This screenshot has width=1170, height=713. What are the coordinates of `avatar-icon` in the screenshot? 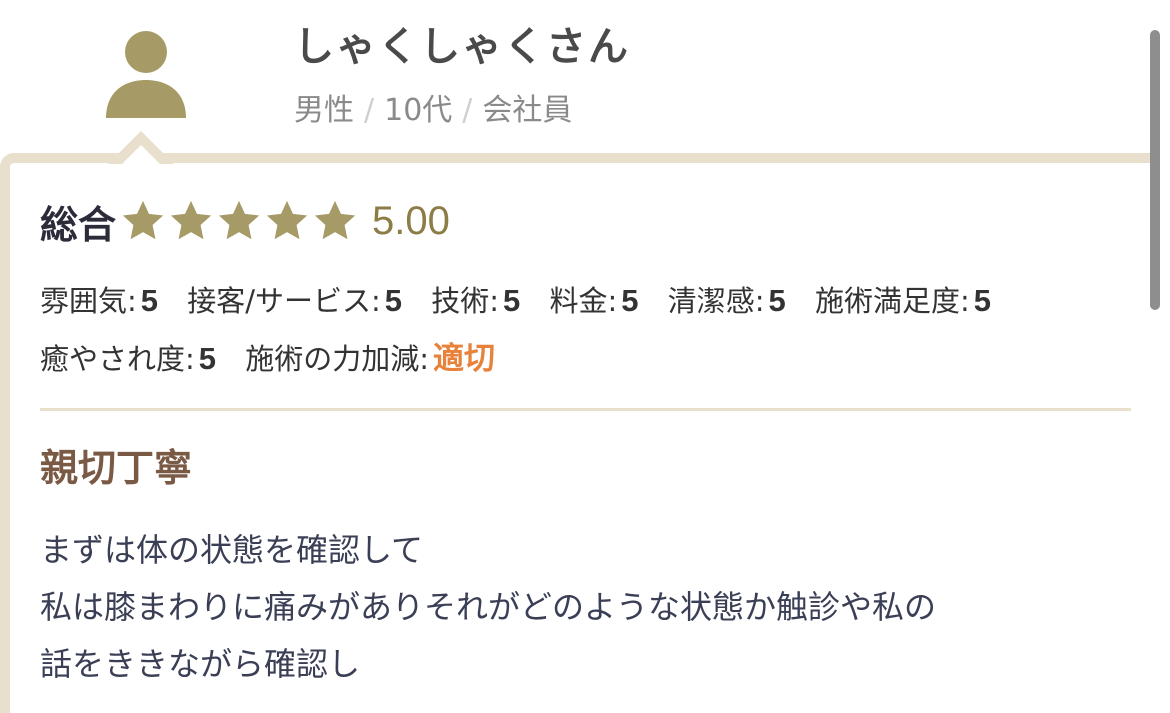 It's located at (146, 74).